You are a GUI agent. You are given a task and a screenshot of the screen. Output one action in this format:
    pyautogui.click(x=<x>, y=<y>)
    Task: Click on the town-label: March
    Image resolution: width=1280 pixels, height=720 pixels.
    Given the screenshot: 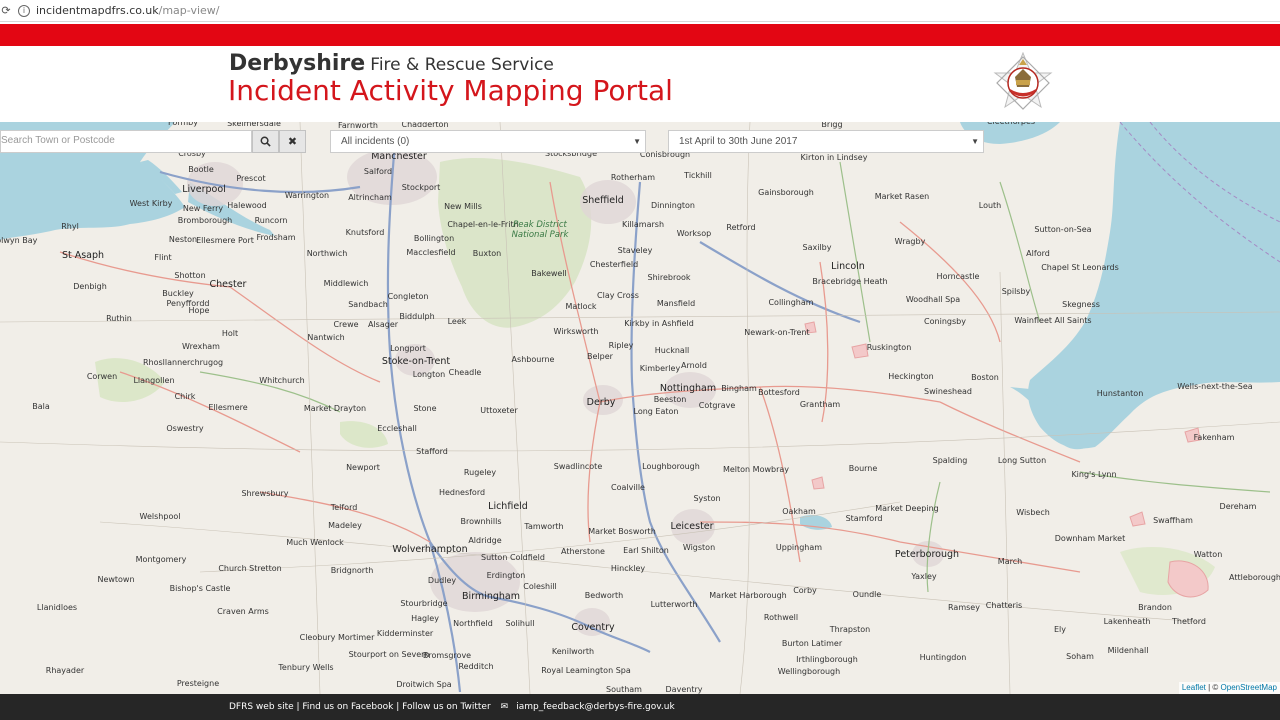 What is the action you would take?
    pyautogui.click(x=1010, y=561)
    